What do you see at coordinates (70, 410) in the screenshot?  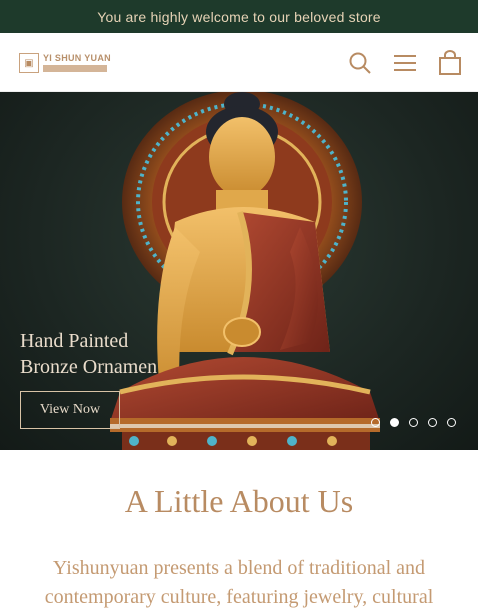 I see `view-now-button: View Now` at bounding box center [70, 410].